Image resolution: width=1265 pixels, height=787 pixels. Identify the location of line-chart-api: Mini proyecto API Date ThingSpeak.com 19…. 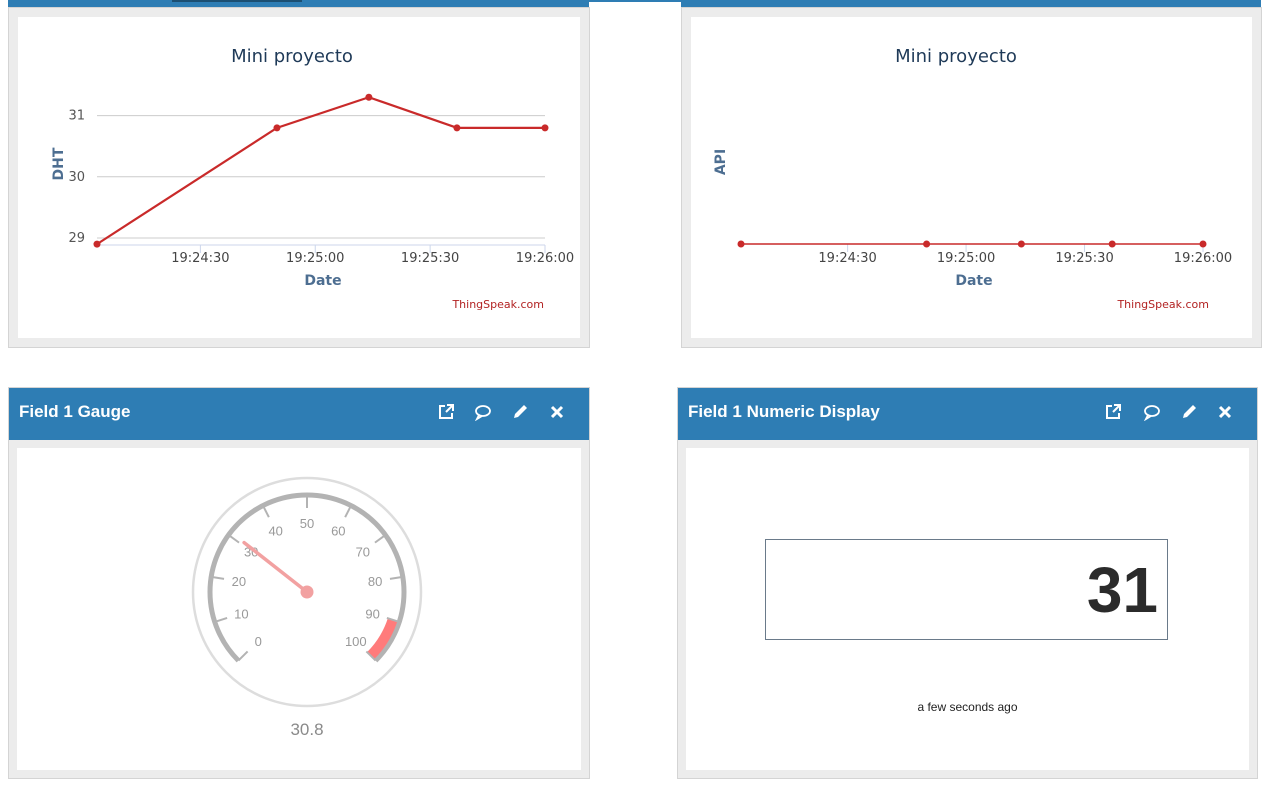
(972, 178).